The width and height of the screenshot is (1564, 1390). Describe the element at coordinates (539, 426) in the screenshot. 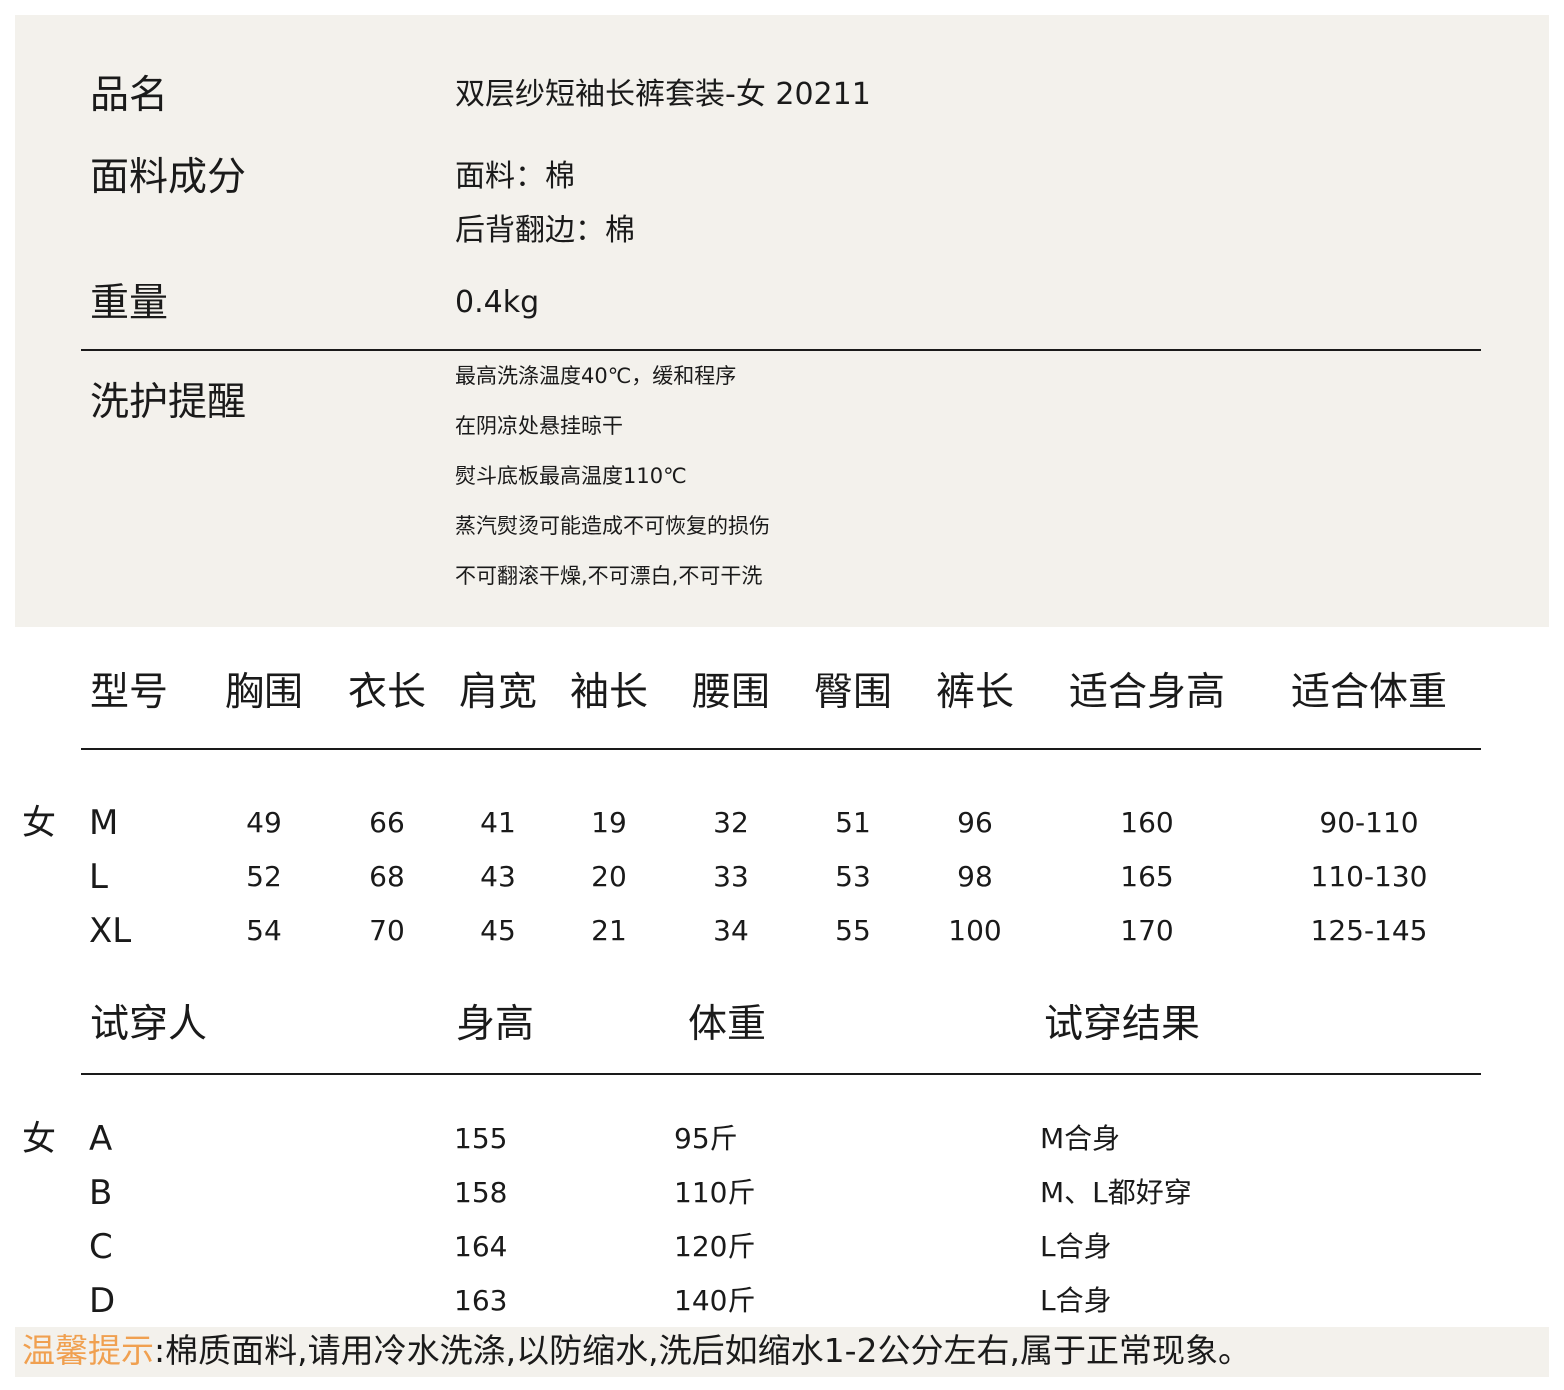

I see `care-line: 在阴凉处悬挂晾干` at that location.